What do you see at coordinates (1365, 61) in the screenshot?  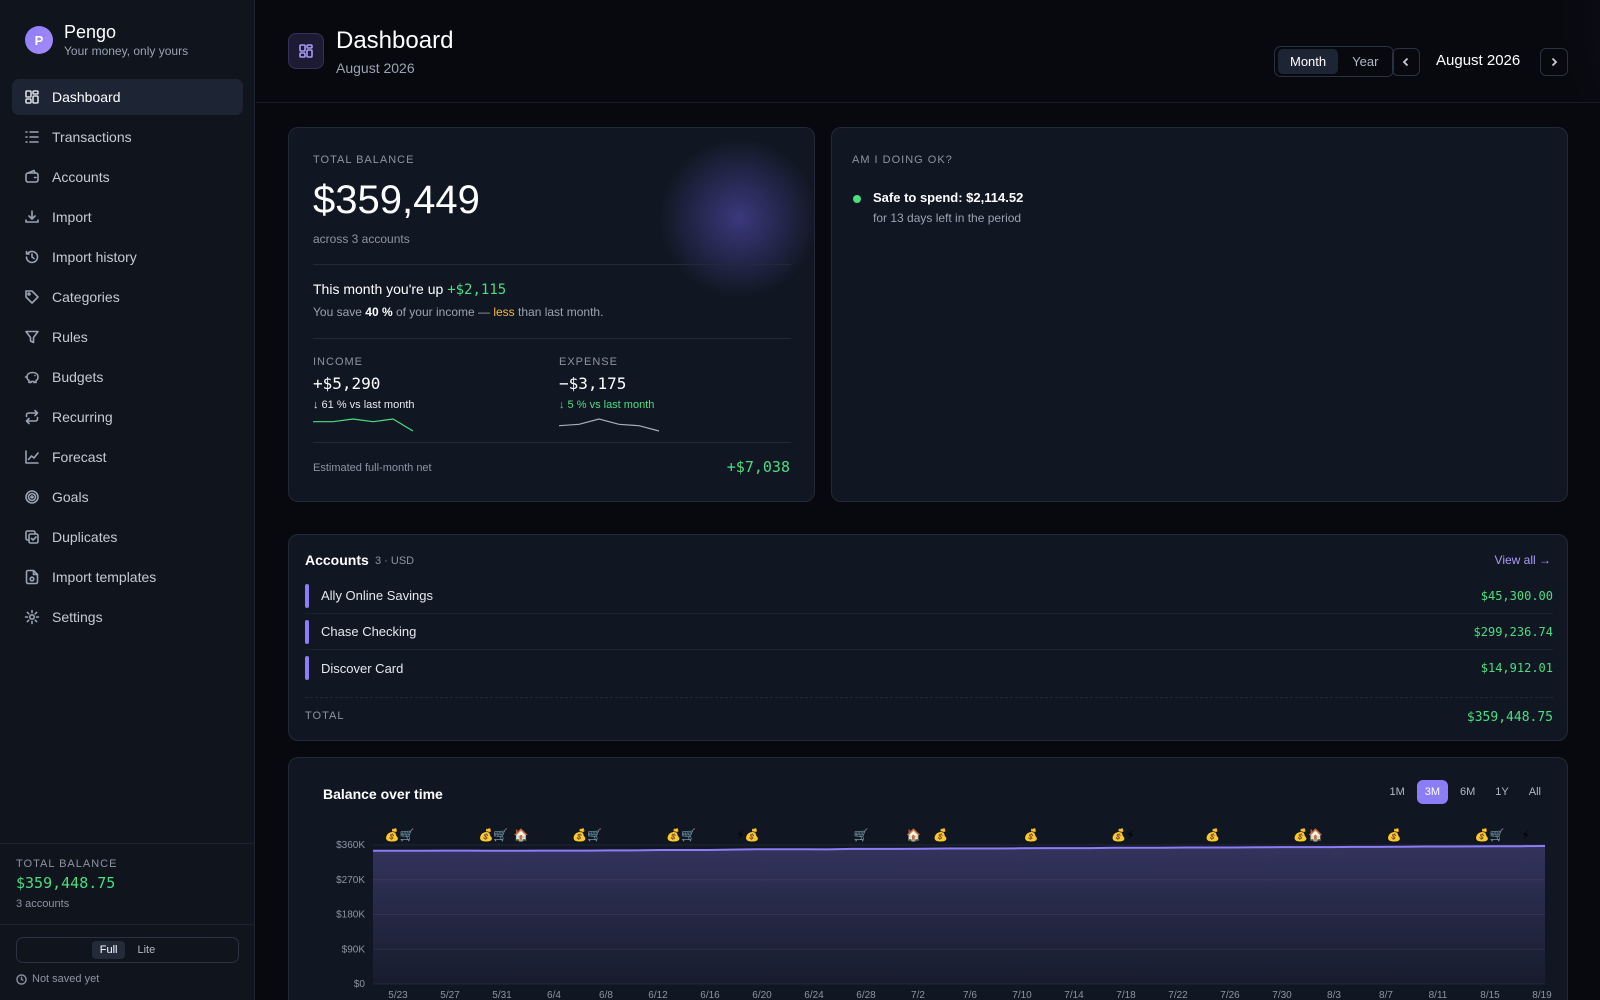 I see `year-tab: Year` at bounding box center [1365, 61].